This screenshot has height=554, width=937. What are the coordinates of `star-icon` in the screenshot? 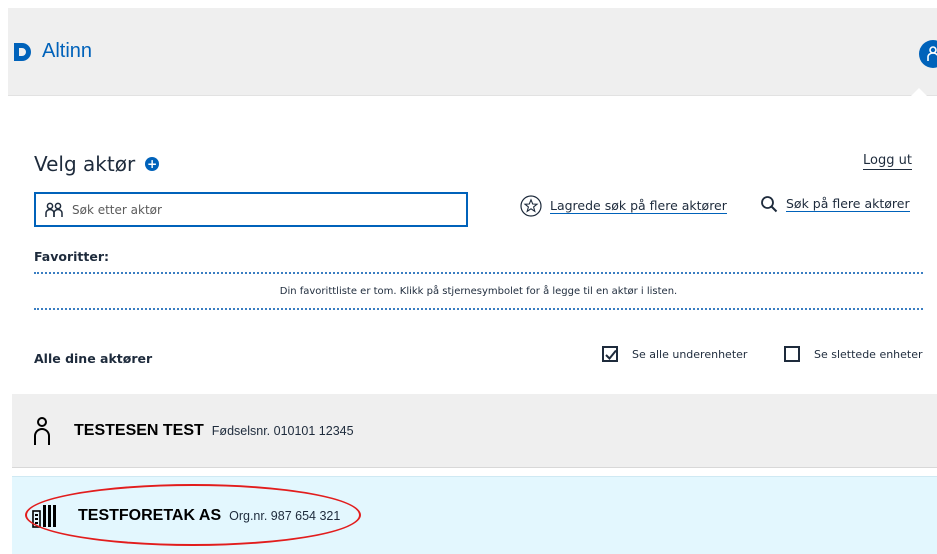 It's located at (531, 206).